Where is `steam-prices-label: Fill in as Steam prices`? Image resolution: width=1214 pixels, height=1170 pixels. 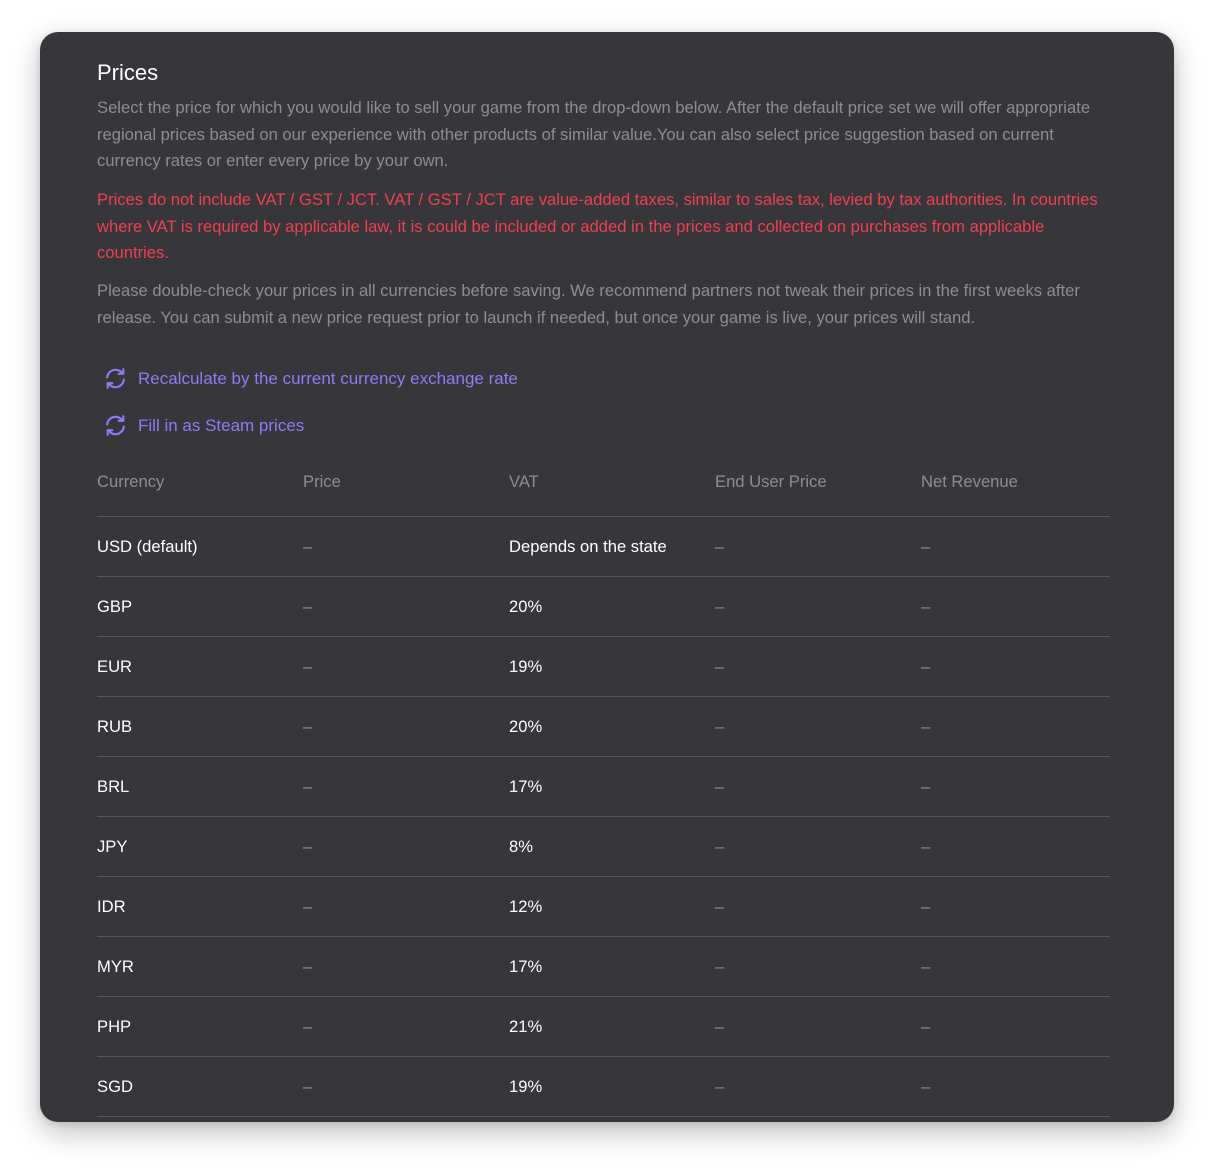 steam-prices-label: Fill in as Steam prices is located at coordinates (221, 425).